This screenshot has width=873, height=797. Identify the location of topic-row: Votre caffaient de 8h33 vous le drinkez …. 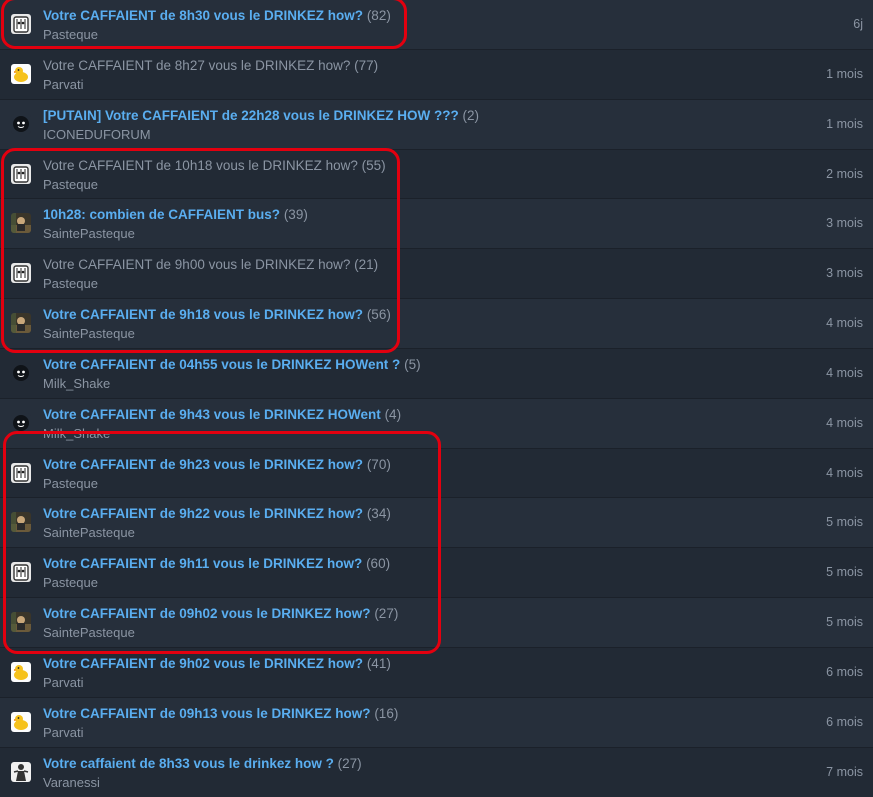
(436, 772).